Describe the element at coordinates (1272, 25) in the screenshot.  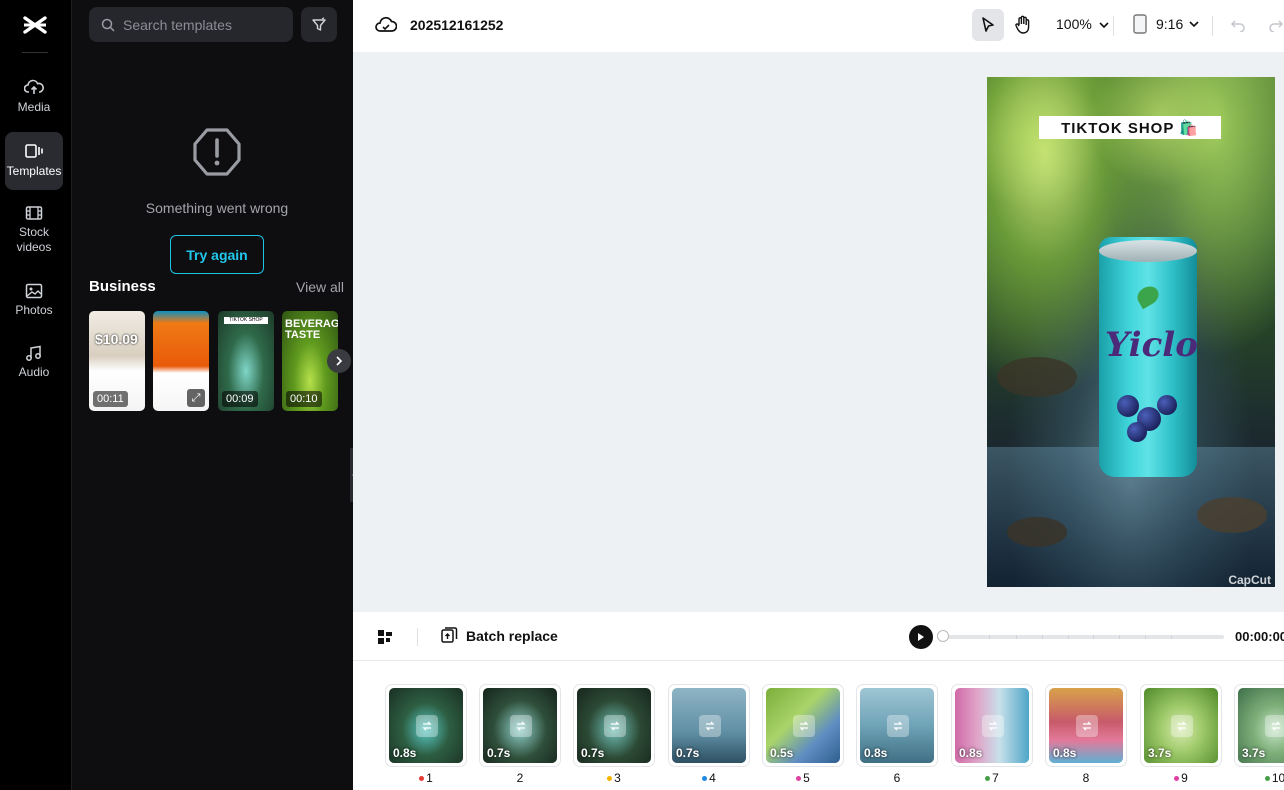
I see `redo-button` at that location.